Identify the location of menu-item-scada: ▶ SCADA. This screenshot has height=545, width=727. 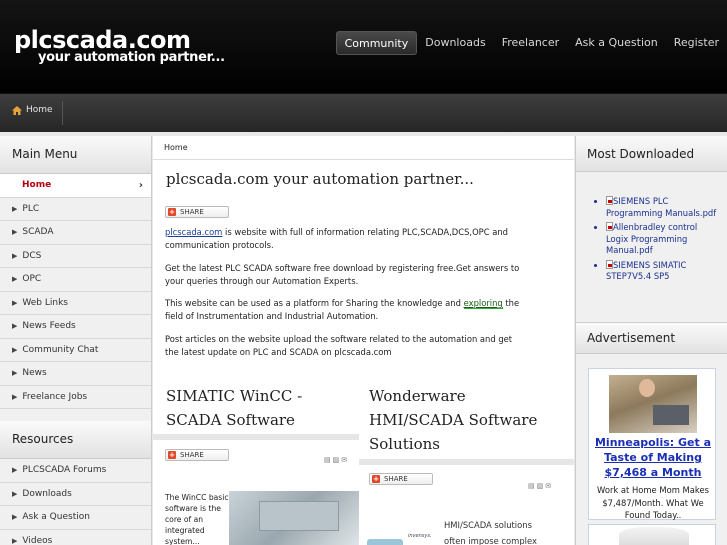
(75, 233).